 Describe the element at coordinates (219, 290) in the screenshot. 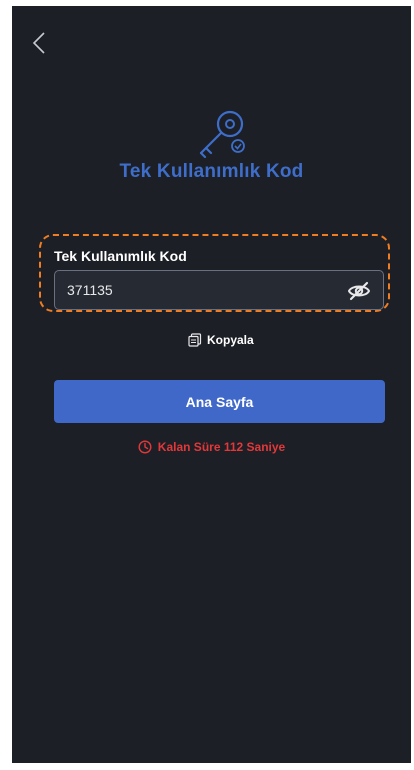

I see `code-field: 371135` at that location.